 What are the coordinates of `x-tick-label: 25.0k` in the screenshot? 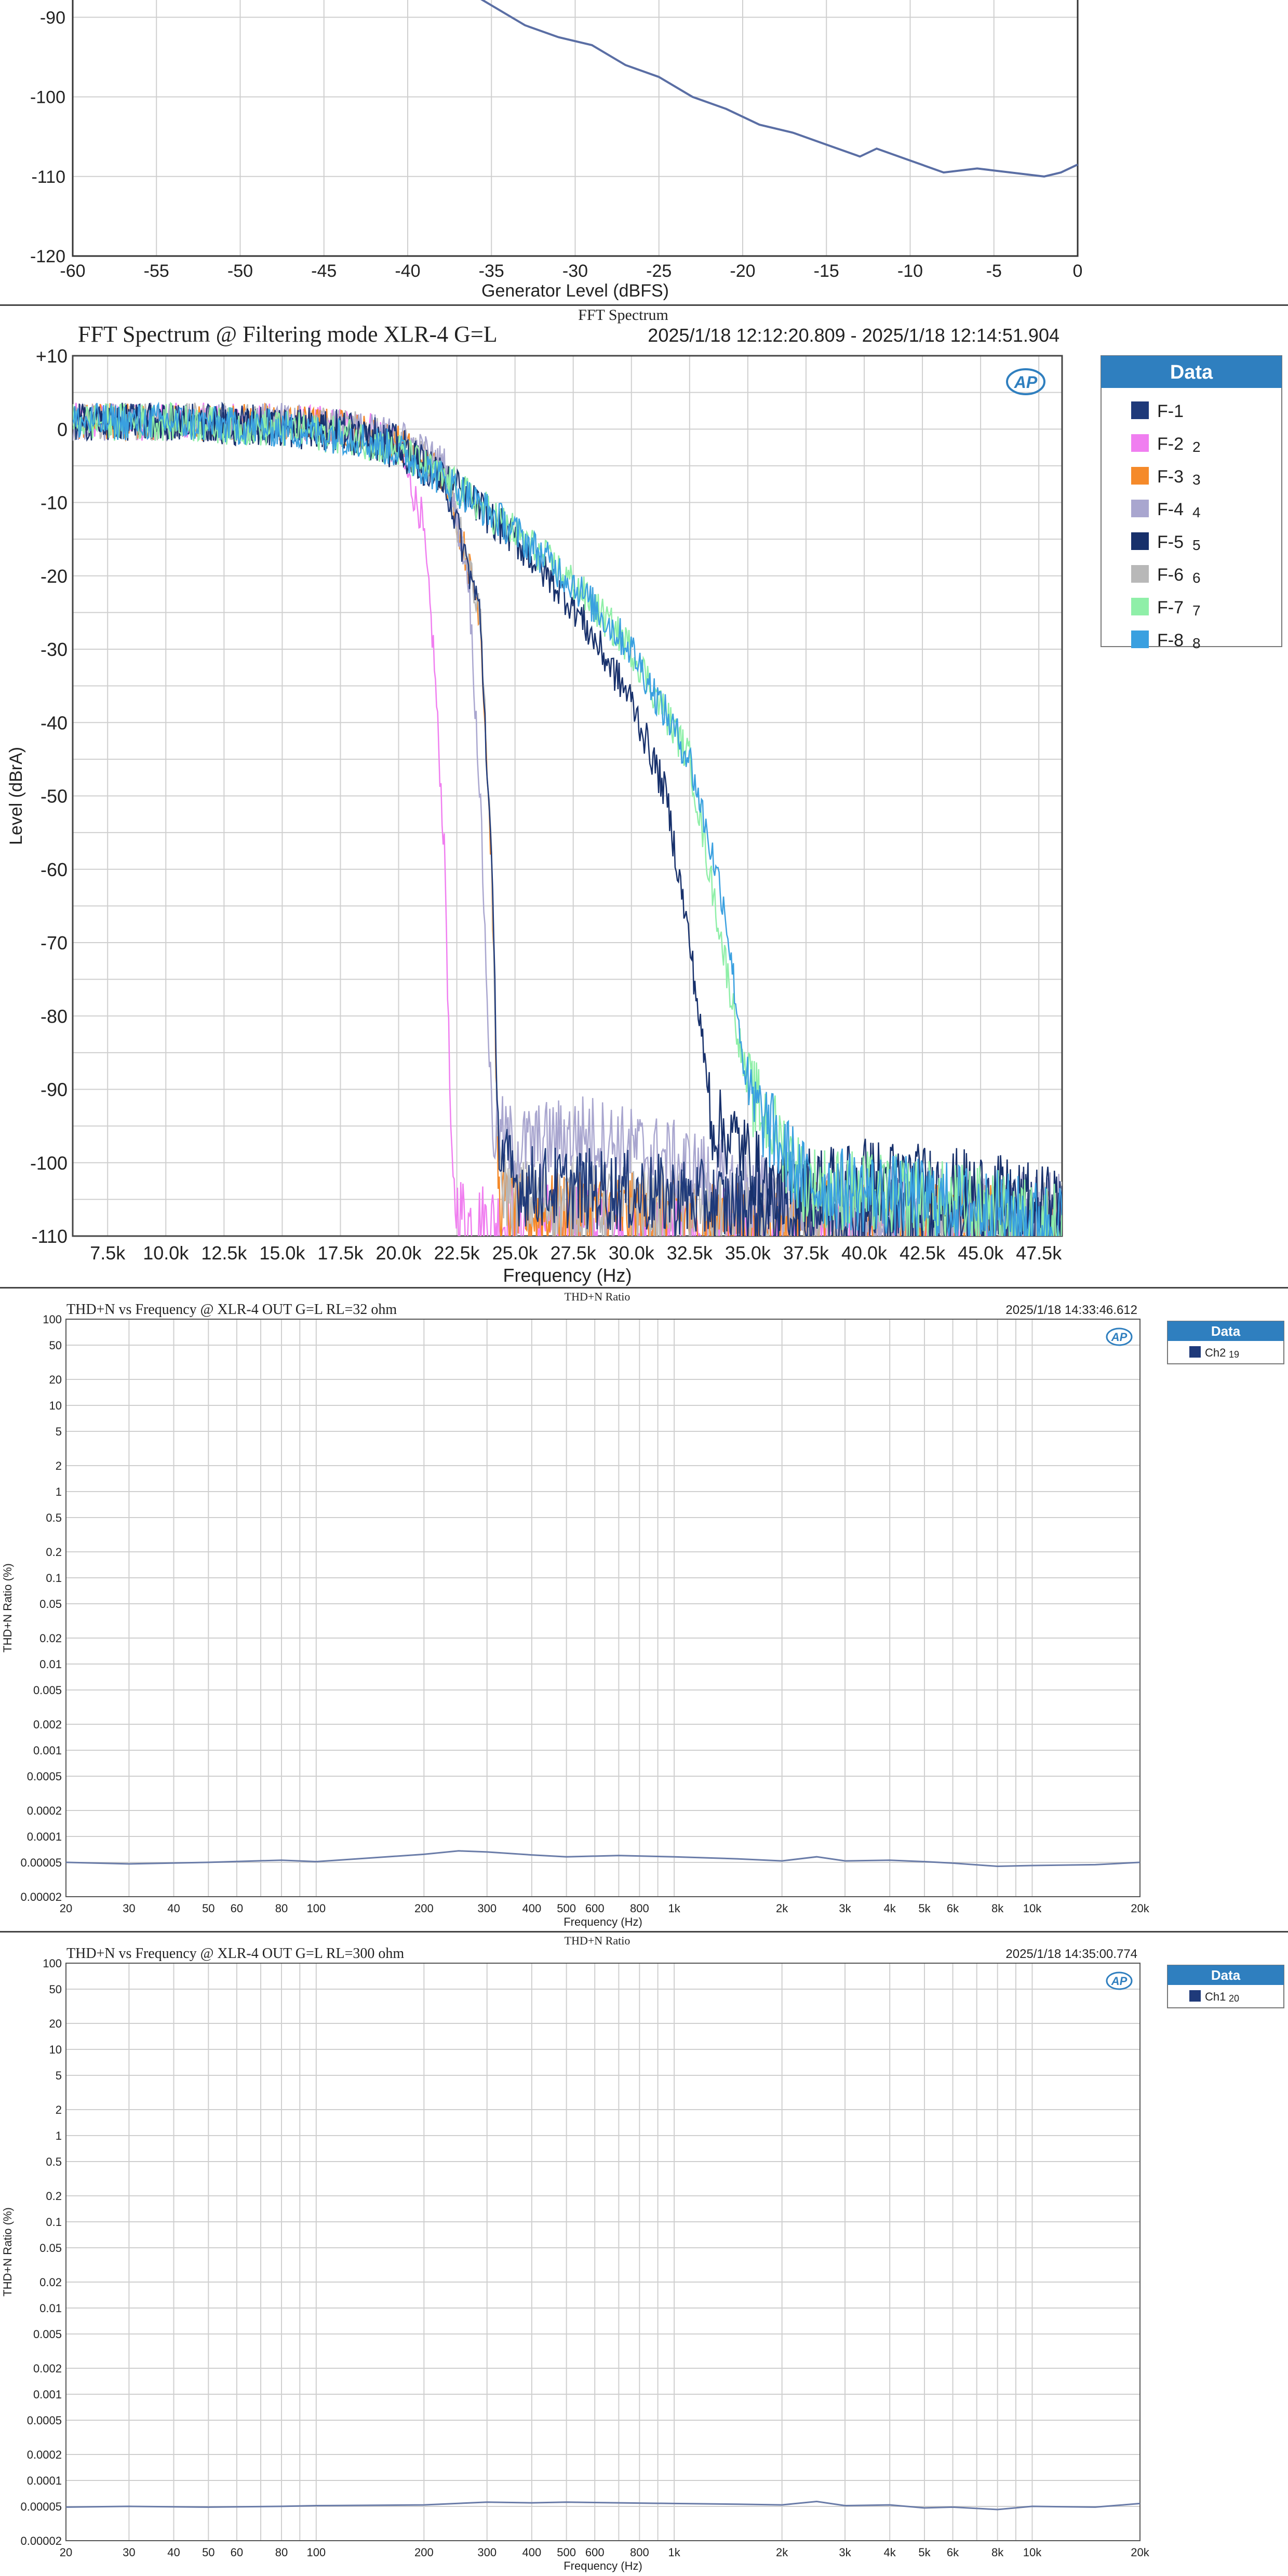 It's located at (516, 1253).